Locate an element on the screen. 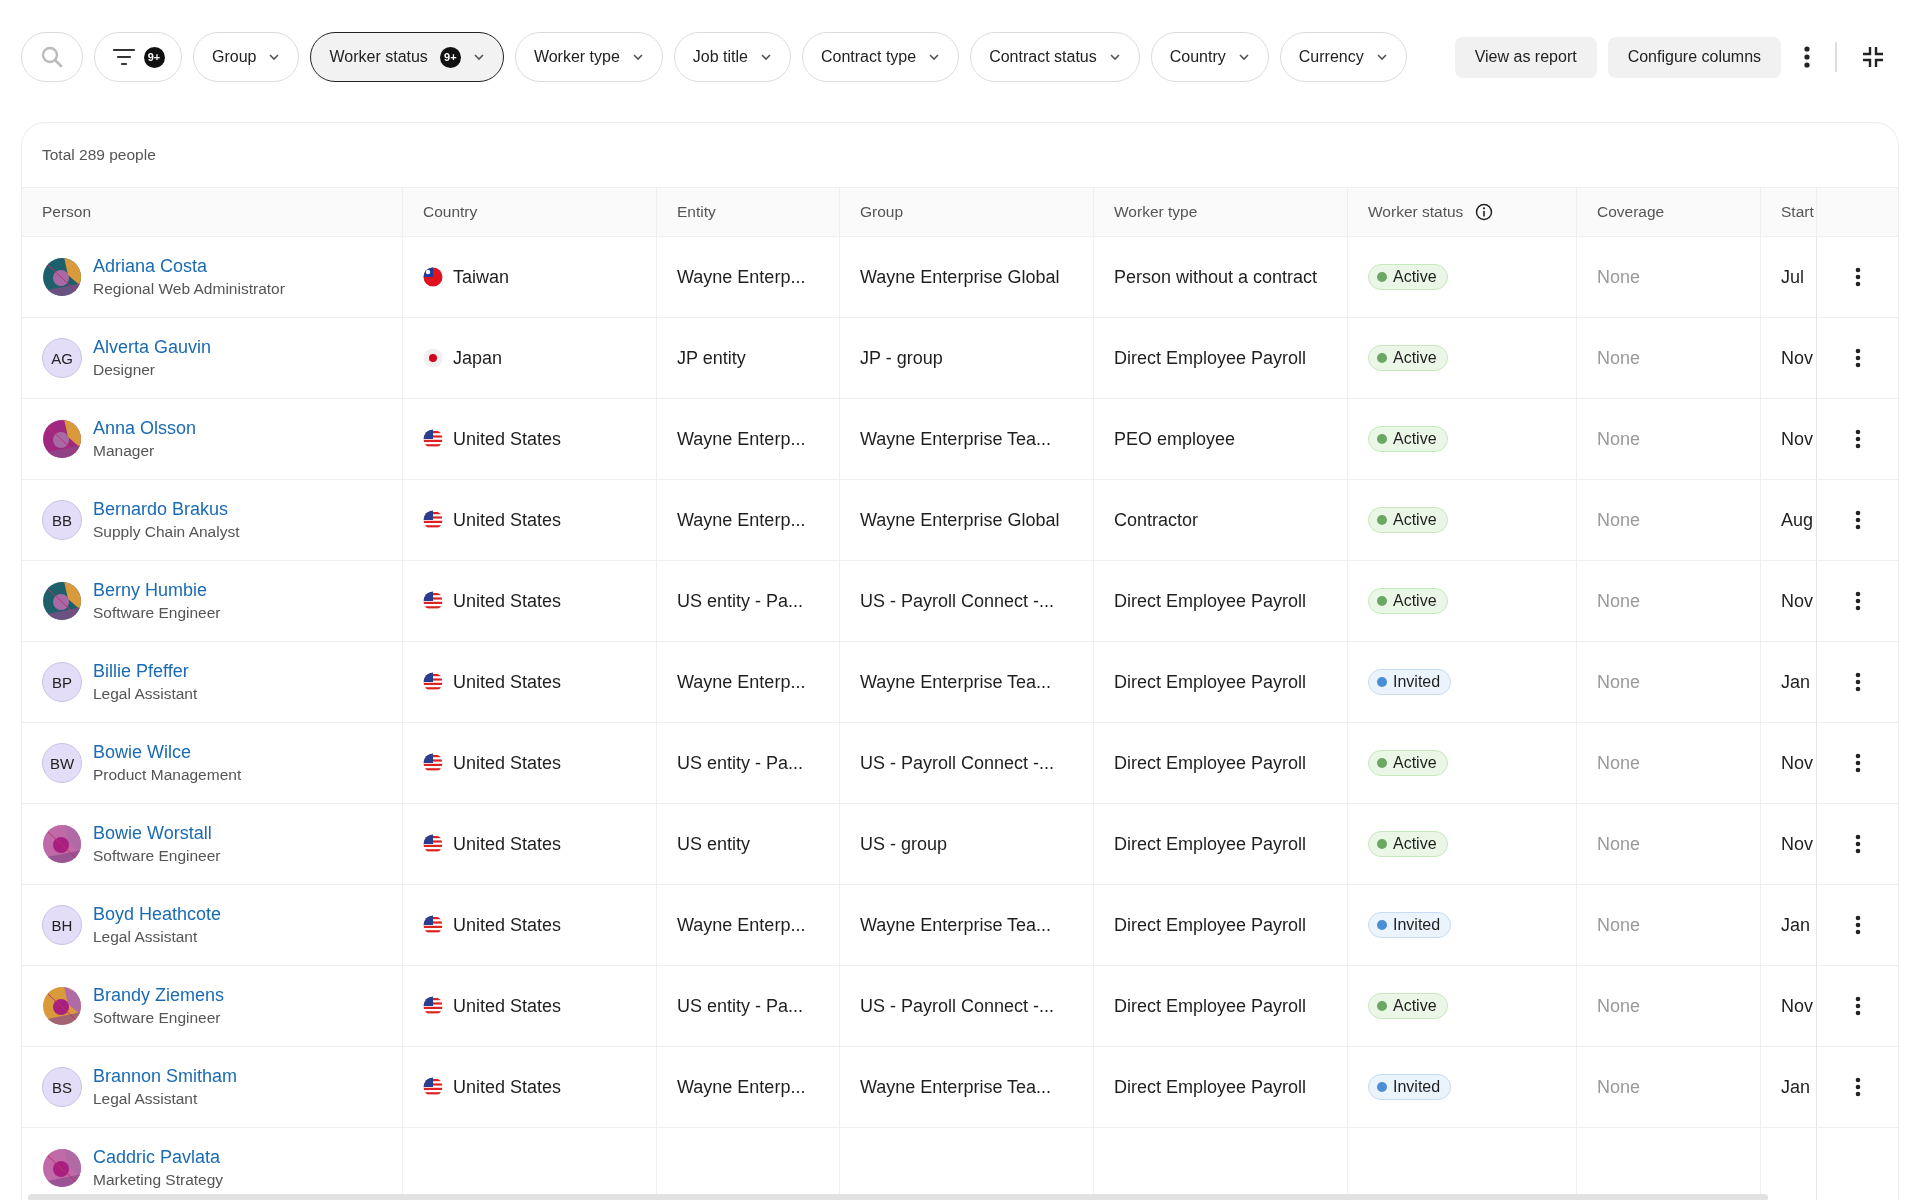  filter-chip: Worker type is located at coordinates (588, 57).